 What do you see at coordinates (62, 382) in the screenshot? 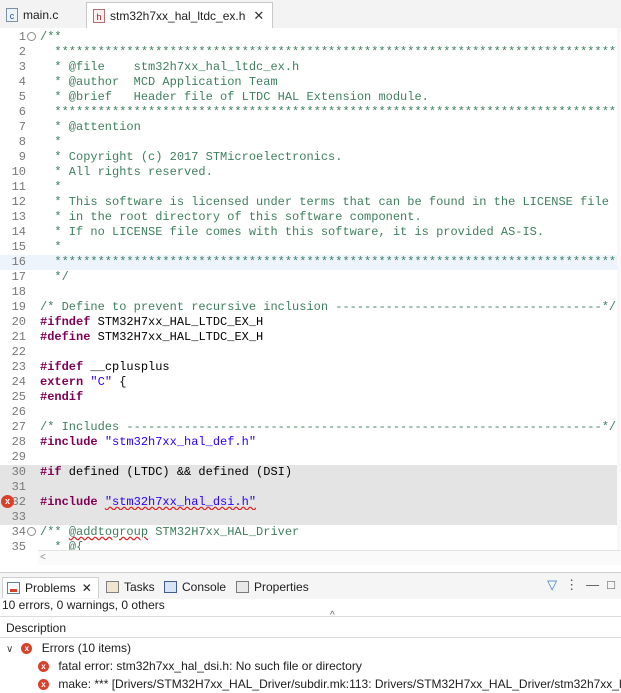
I see `code-token: extern` at bounding box center [62, 382].